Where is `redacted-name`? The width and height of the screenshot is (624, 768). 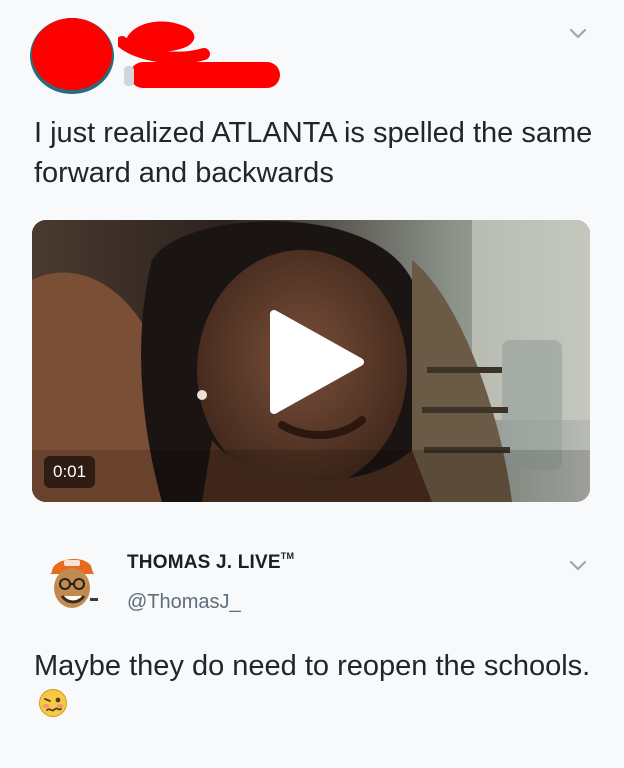
redacted-name is located at coordinates (199, 54).